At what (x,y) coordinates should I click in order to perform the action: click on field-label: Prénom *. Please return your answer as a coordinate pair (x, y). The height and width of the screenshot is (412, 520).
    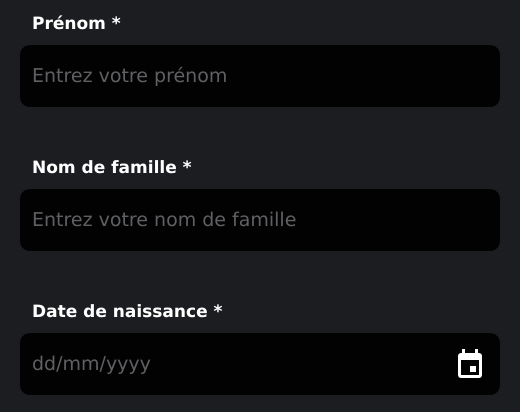
    Looking at the image, I should click on (76, 24).